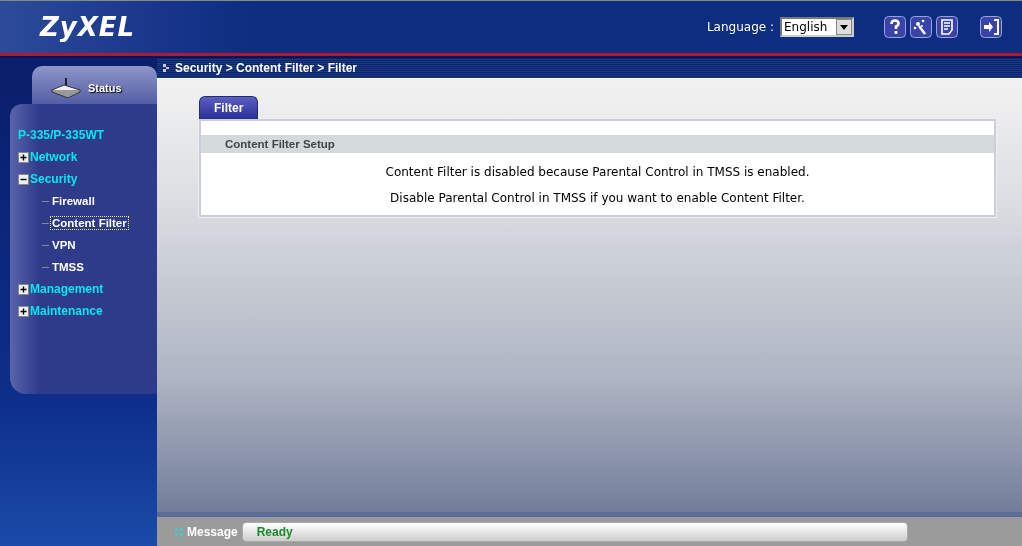 This screenshot has height=546, width=1022. Describe the element at coordinates (166, 68) in the screenshot. I see `bullet-icon` at that location.